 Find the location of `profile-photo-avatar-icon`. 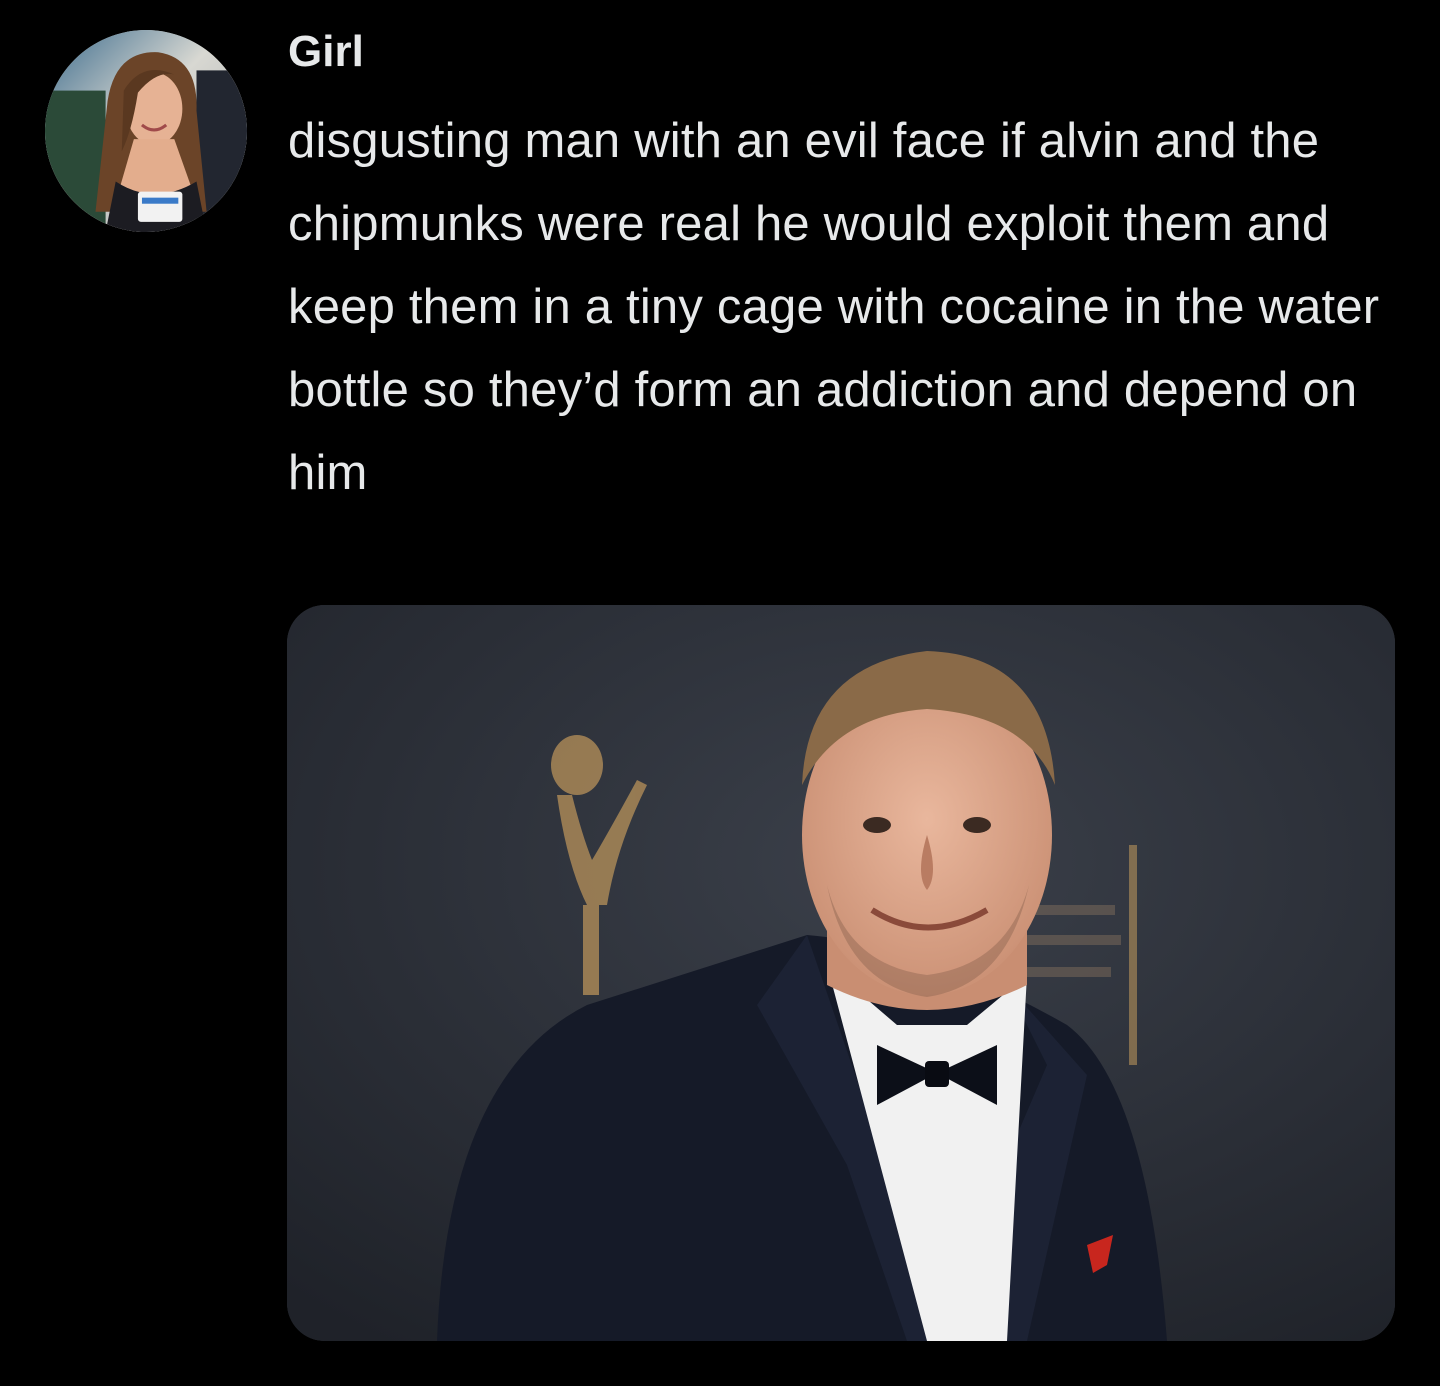

profile-photo-avatar-icon is located at coordinates (146, 131).